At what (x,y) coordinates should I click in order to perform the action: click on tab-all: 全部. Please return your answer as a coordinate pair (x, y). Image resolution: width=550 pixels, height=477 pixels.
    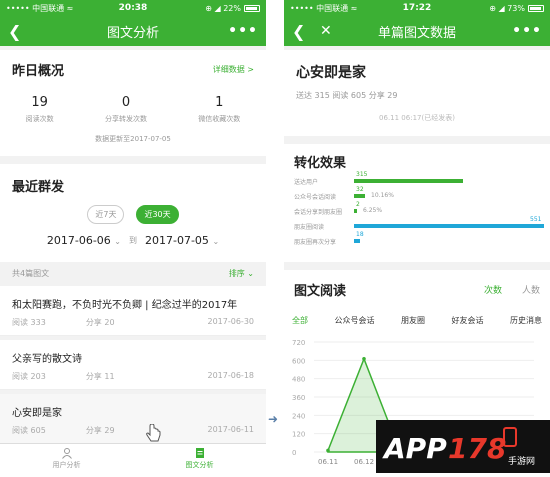
    Looking at the image, I should click on (300, 320).